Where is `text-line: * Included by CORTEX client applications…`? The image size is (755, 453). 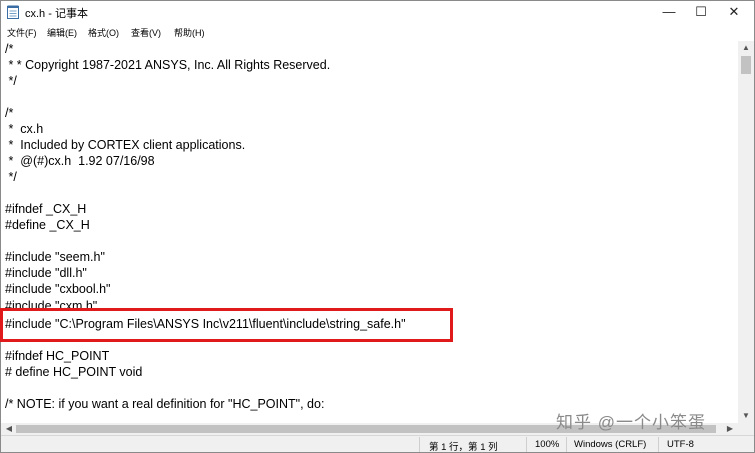 text-line: * Included by CORTEX client applications… is located at coordinates (125, 145).